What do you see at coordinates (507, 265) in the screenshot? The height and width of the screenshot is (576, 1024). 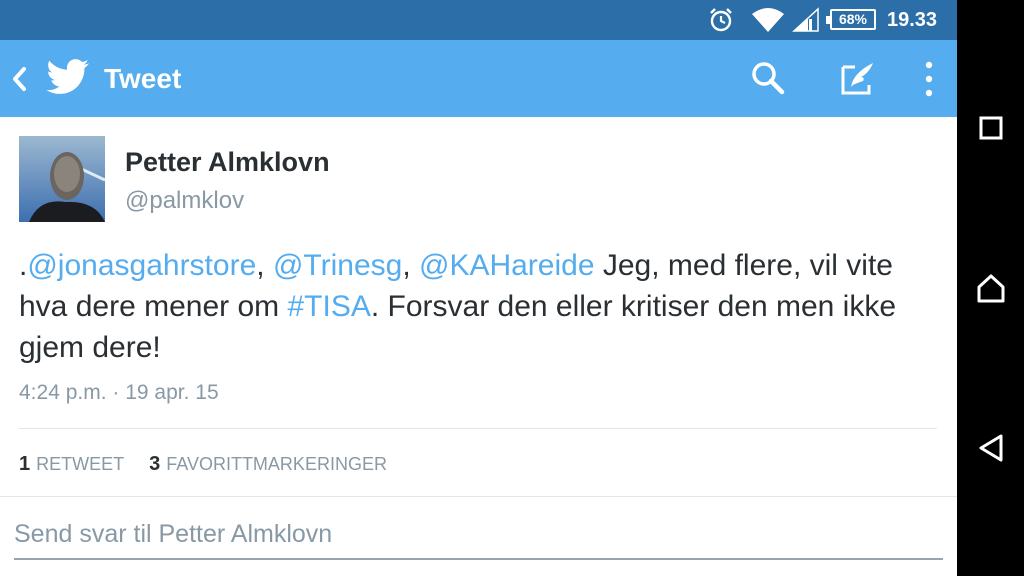 I see `mention-link: @KAHareide` at bounding box center [507, 265].